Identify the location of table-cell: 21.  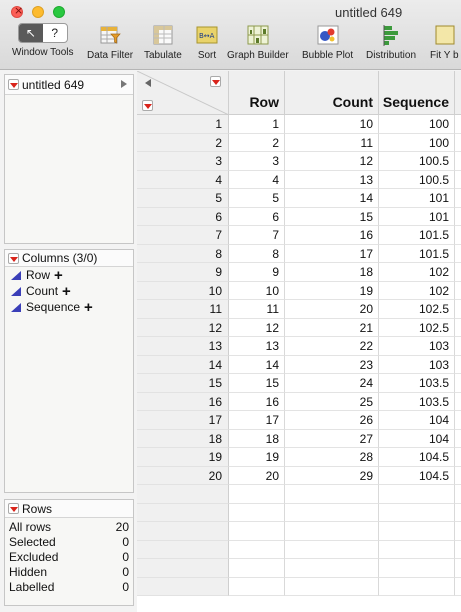
(332, 327).